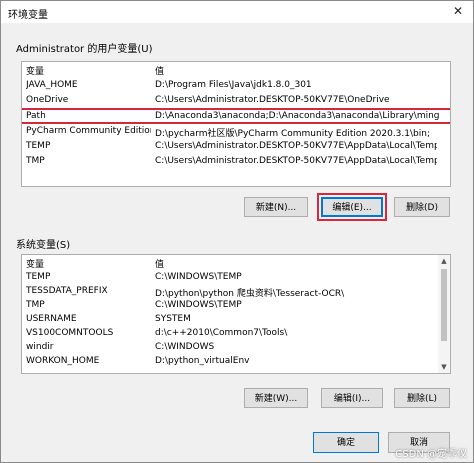 Image resolution: width=474 pixels, height=463 pixels. What do you see at coordinates (88, 131) in the screenshot?
I see `var-name: PyCharm Community Edition` at bounding box center [88, 131].